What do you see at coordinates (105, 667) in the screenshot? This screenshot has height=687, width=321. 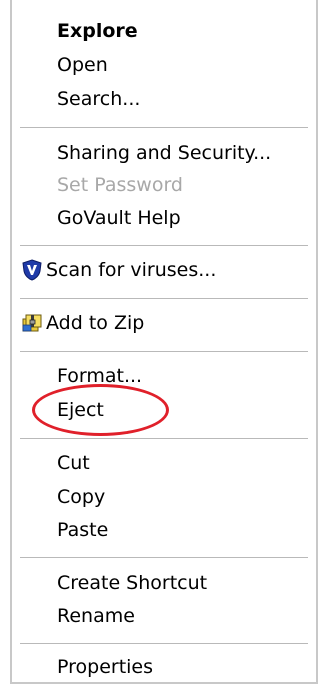 I see `menu-item-properties-label: Properties` at bounding box center [105, 667].